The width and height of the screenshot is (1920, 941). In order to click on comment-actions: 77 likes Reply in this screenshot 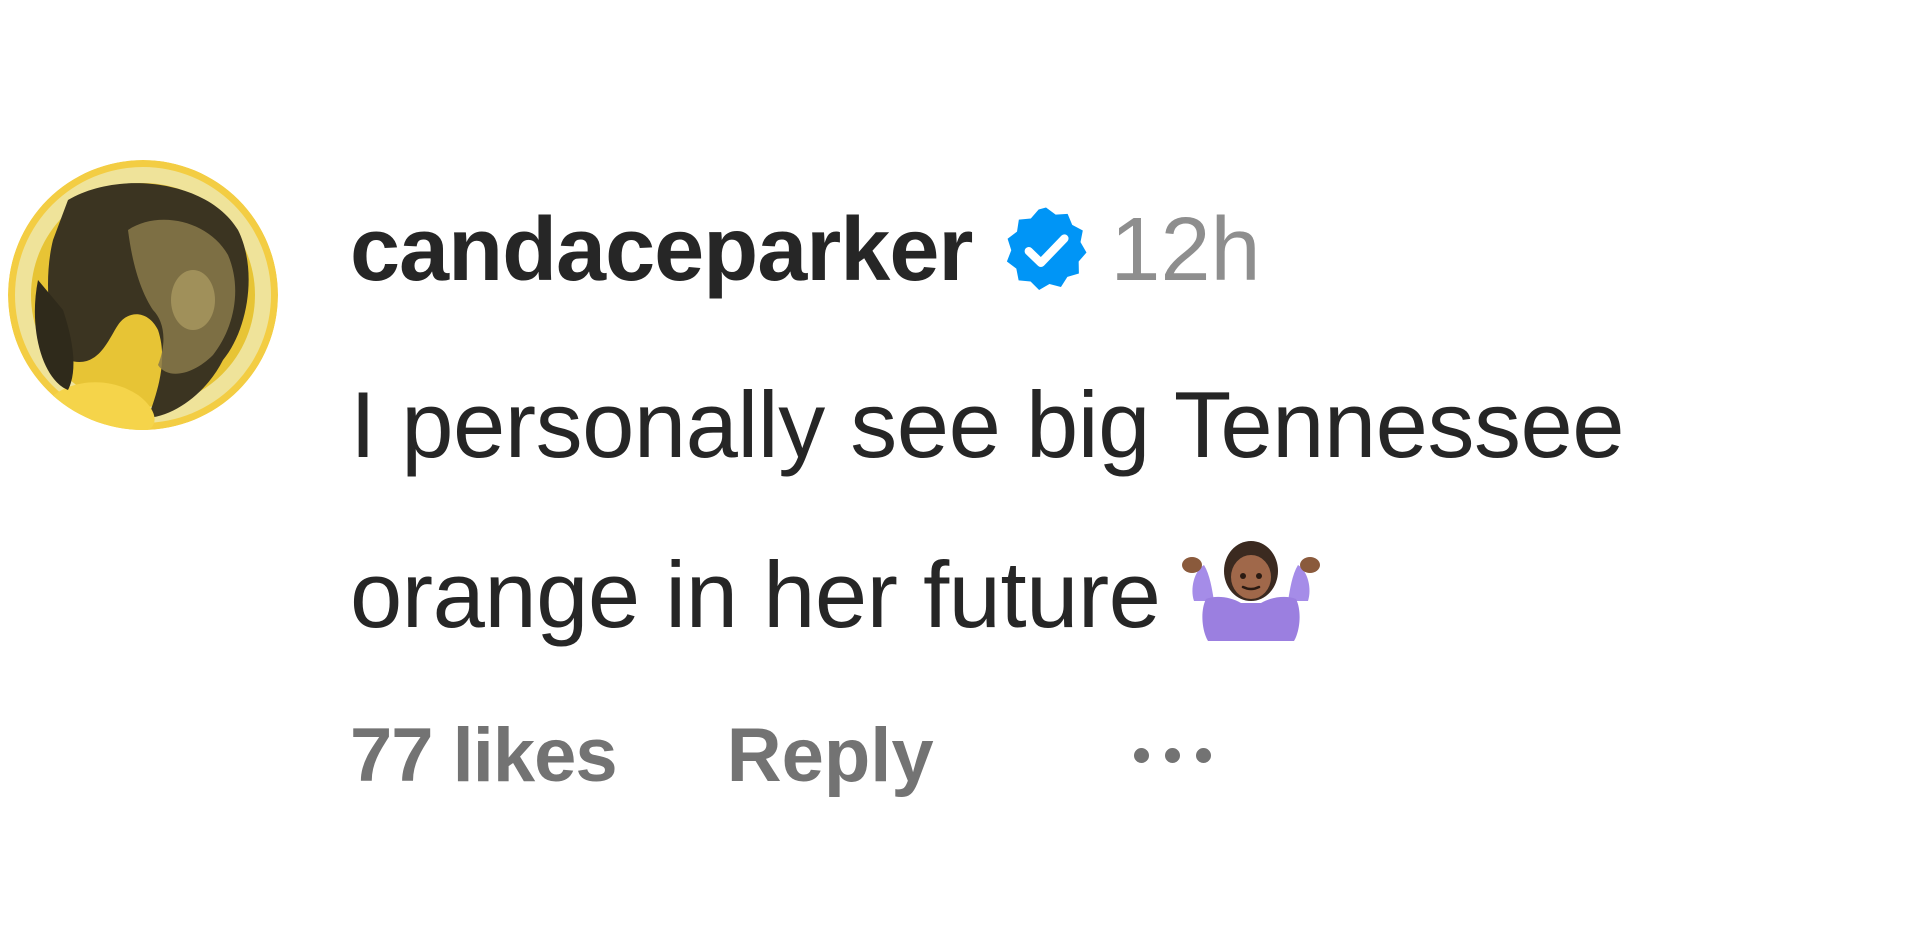, I will do `click(780, 755)`.